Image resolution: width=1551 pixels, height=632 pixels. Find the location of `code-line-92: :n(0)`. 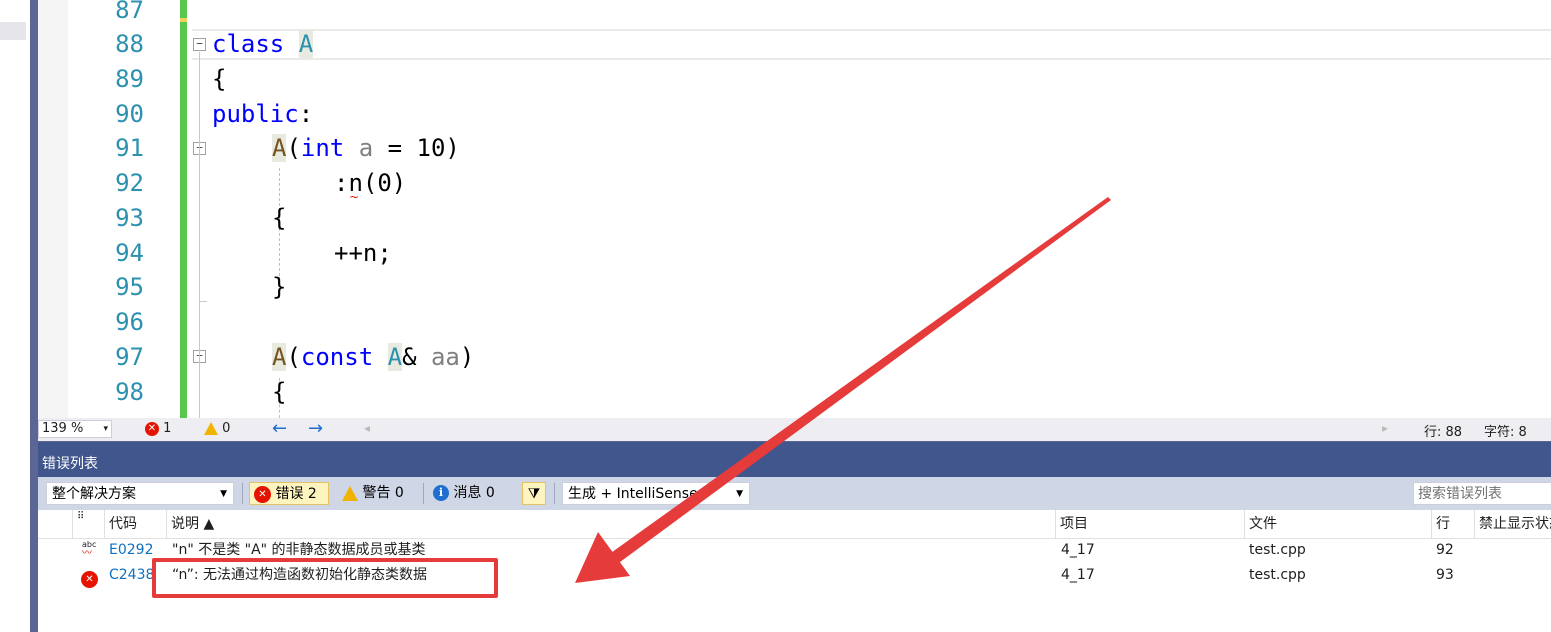

code-line-92: :n(0) is located at coordinates (370, 183).